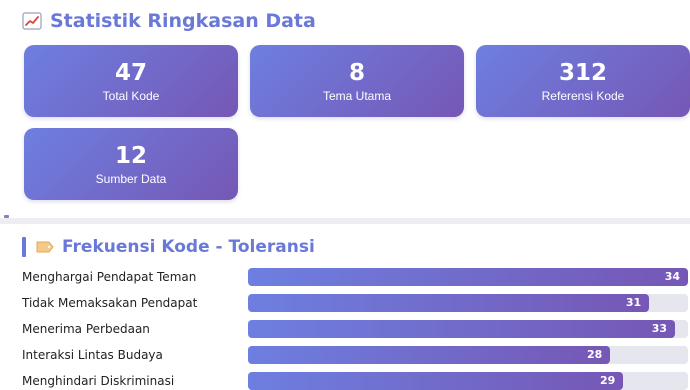 Image resolution: width=690 pixels, height=390 pixels. I want to click on frequency-row: Menghindari Diskriminasi 29, so click(345, 381).